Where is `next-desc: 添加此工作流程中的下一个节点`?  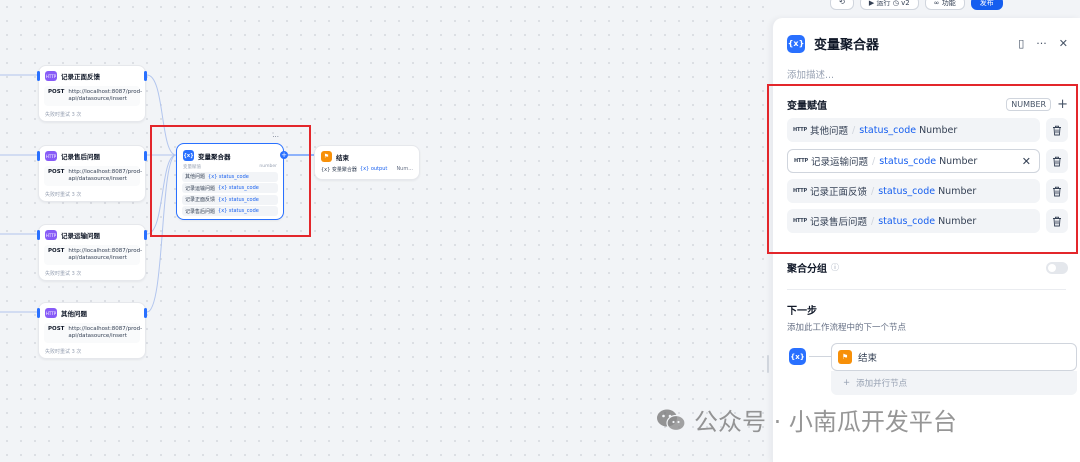
next-desc: 添加此工作流程中的下一个节点 is located at coordinates (847, 328).